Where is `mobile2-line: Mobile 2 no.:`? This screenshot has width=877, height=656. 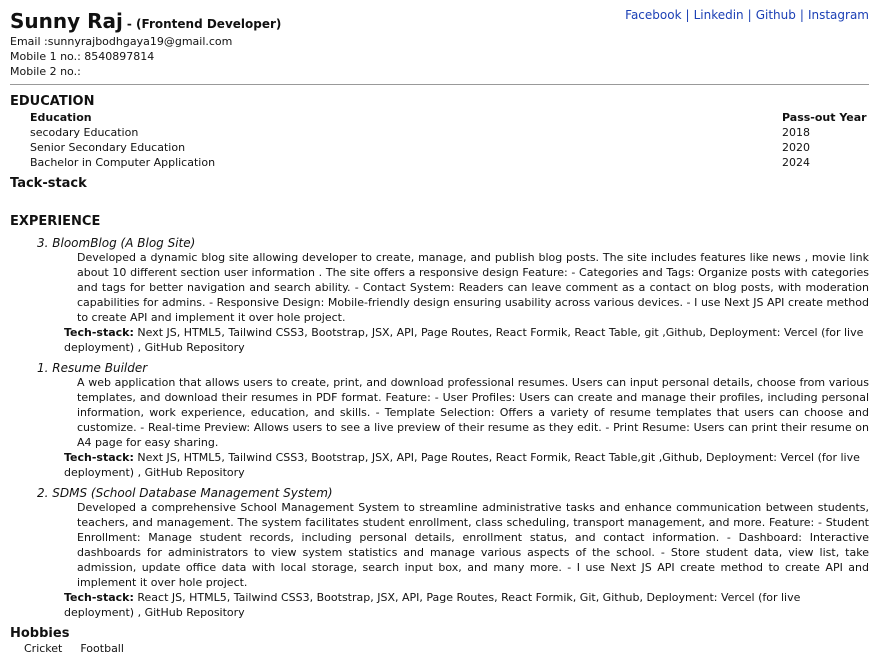 mobile2-line: Mobile 2 no.: is located at coordinates (45, 71).